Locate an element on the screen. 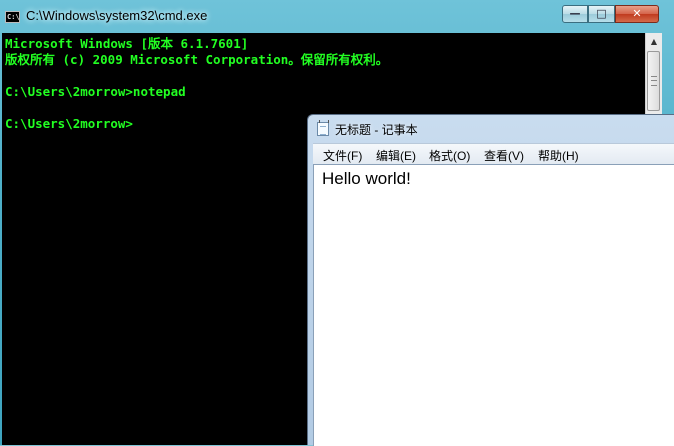 The image size is (674, 446). console-line: Microsoft Windows [版本 6.1.7601] is located at coordinates (127, 43).